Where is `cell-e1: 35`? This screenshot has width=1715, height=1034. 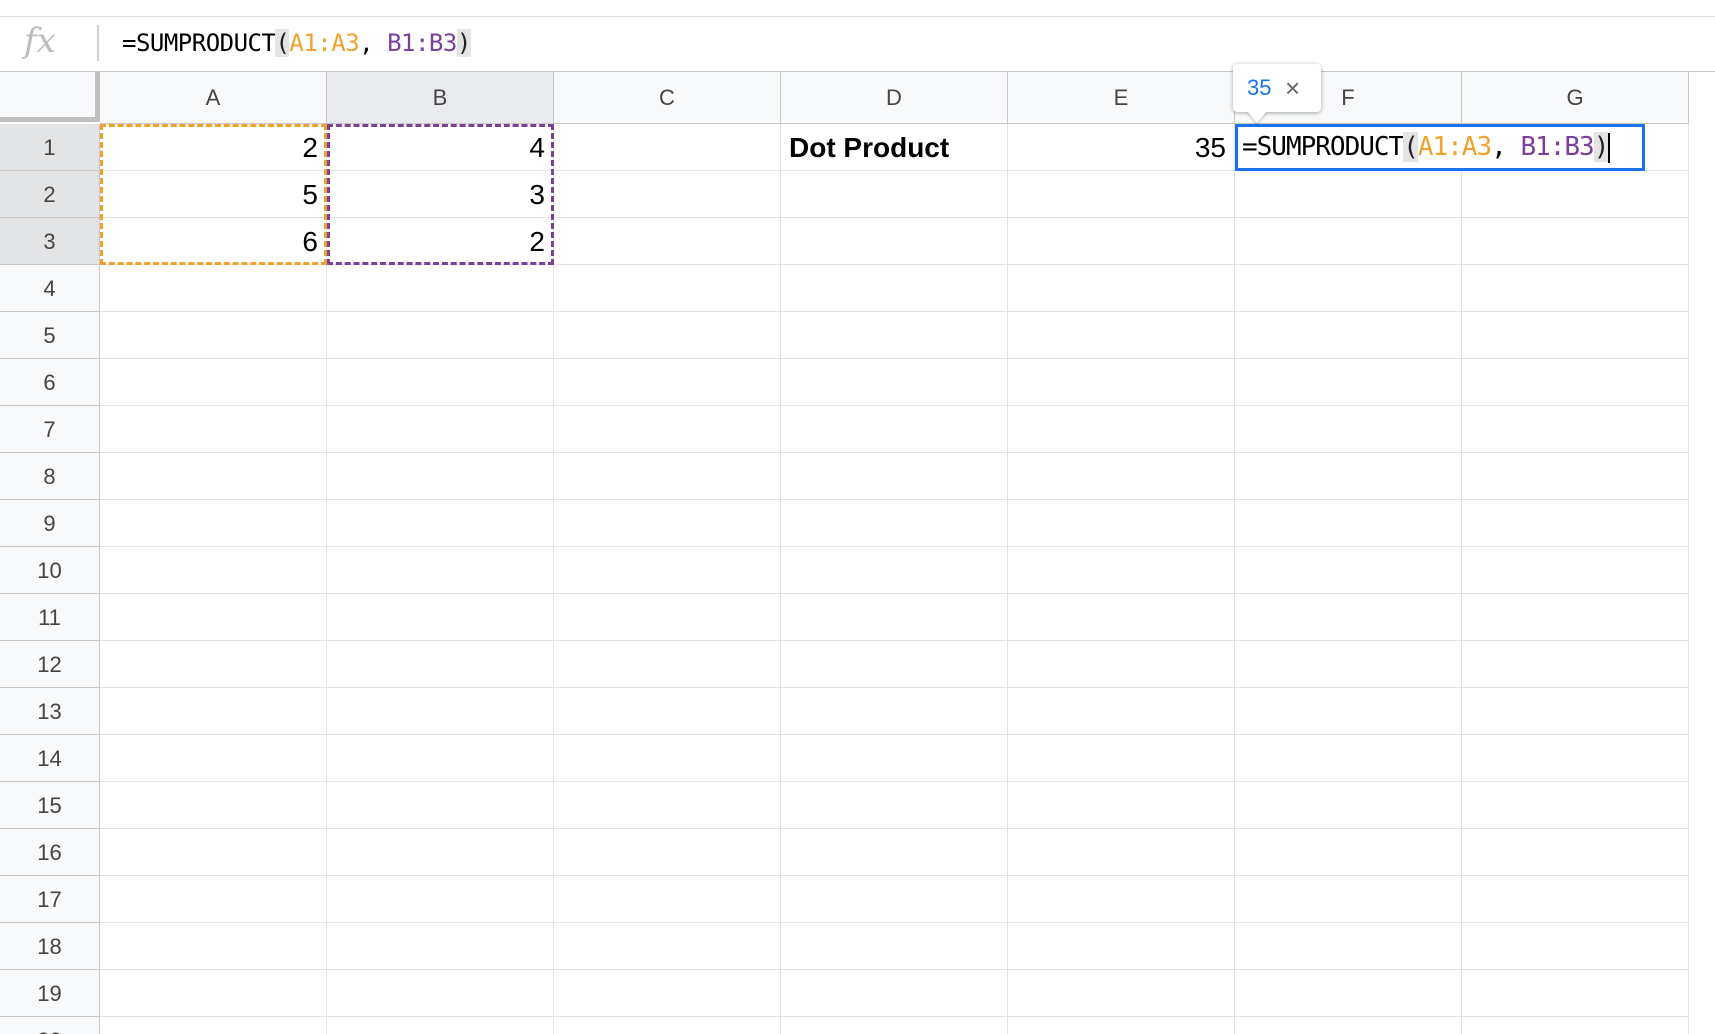 cell-e1: 35 is located at coordinates (1121, 147).